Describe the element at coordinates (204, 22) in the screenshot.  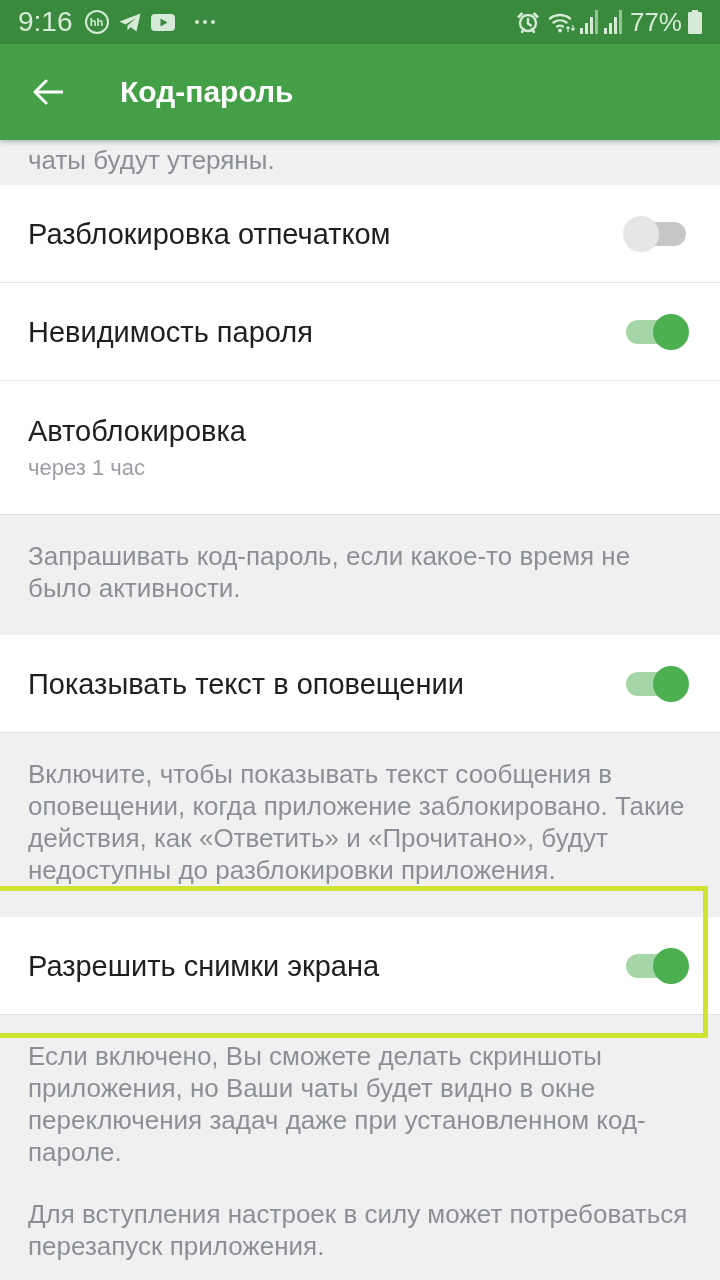
I see `more-dots-icon` at that location.